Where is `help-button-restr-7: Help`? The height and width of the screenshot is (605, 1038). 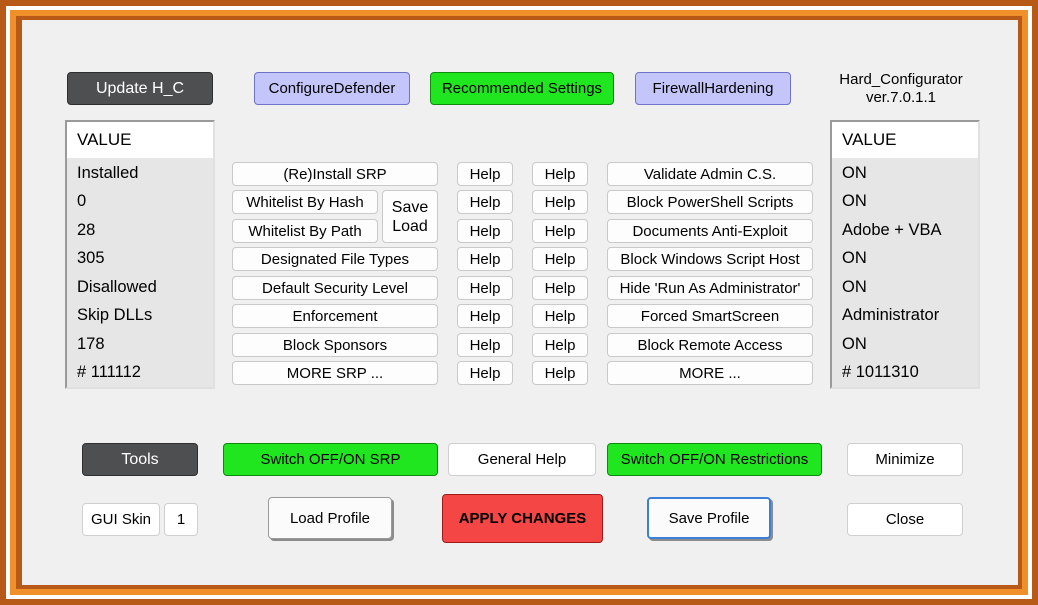
help-button-restr-7: Help is located at coordinates (560, 345).